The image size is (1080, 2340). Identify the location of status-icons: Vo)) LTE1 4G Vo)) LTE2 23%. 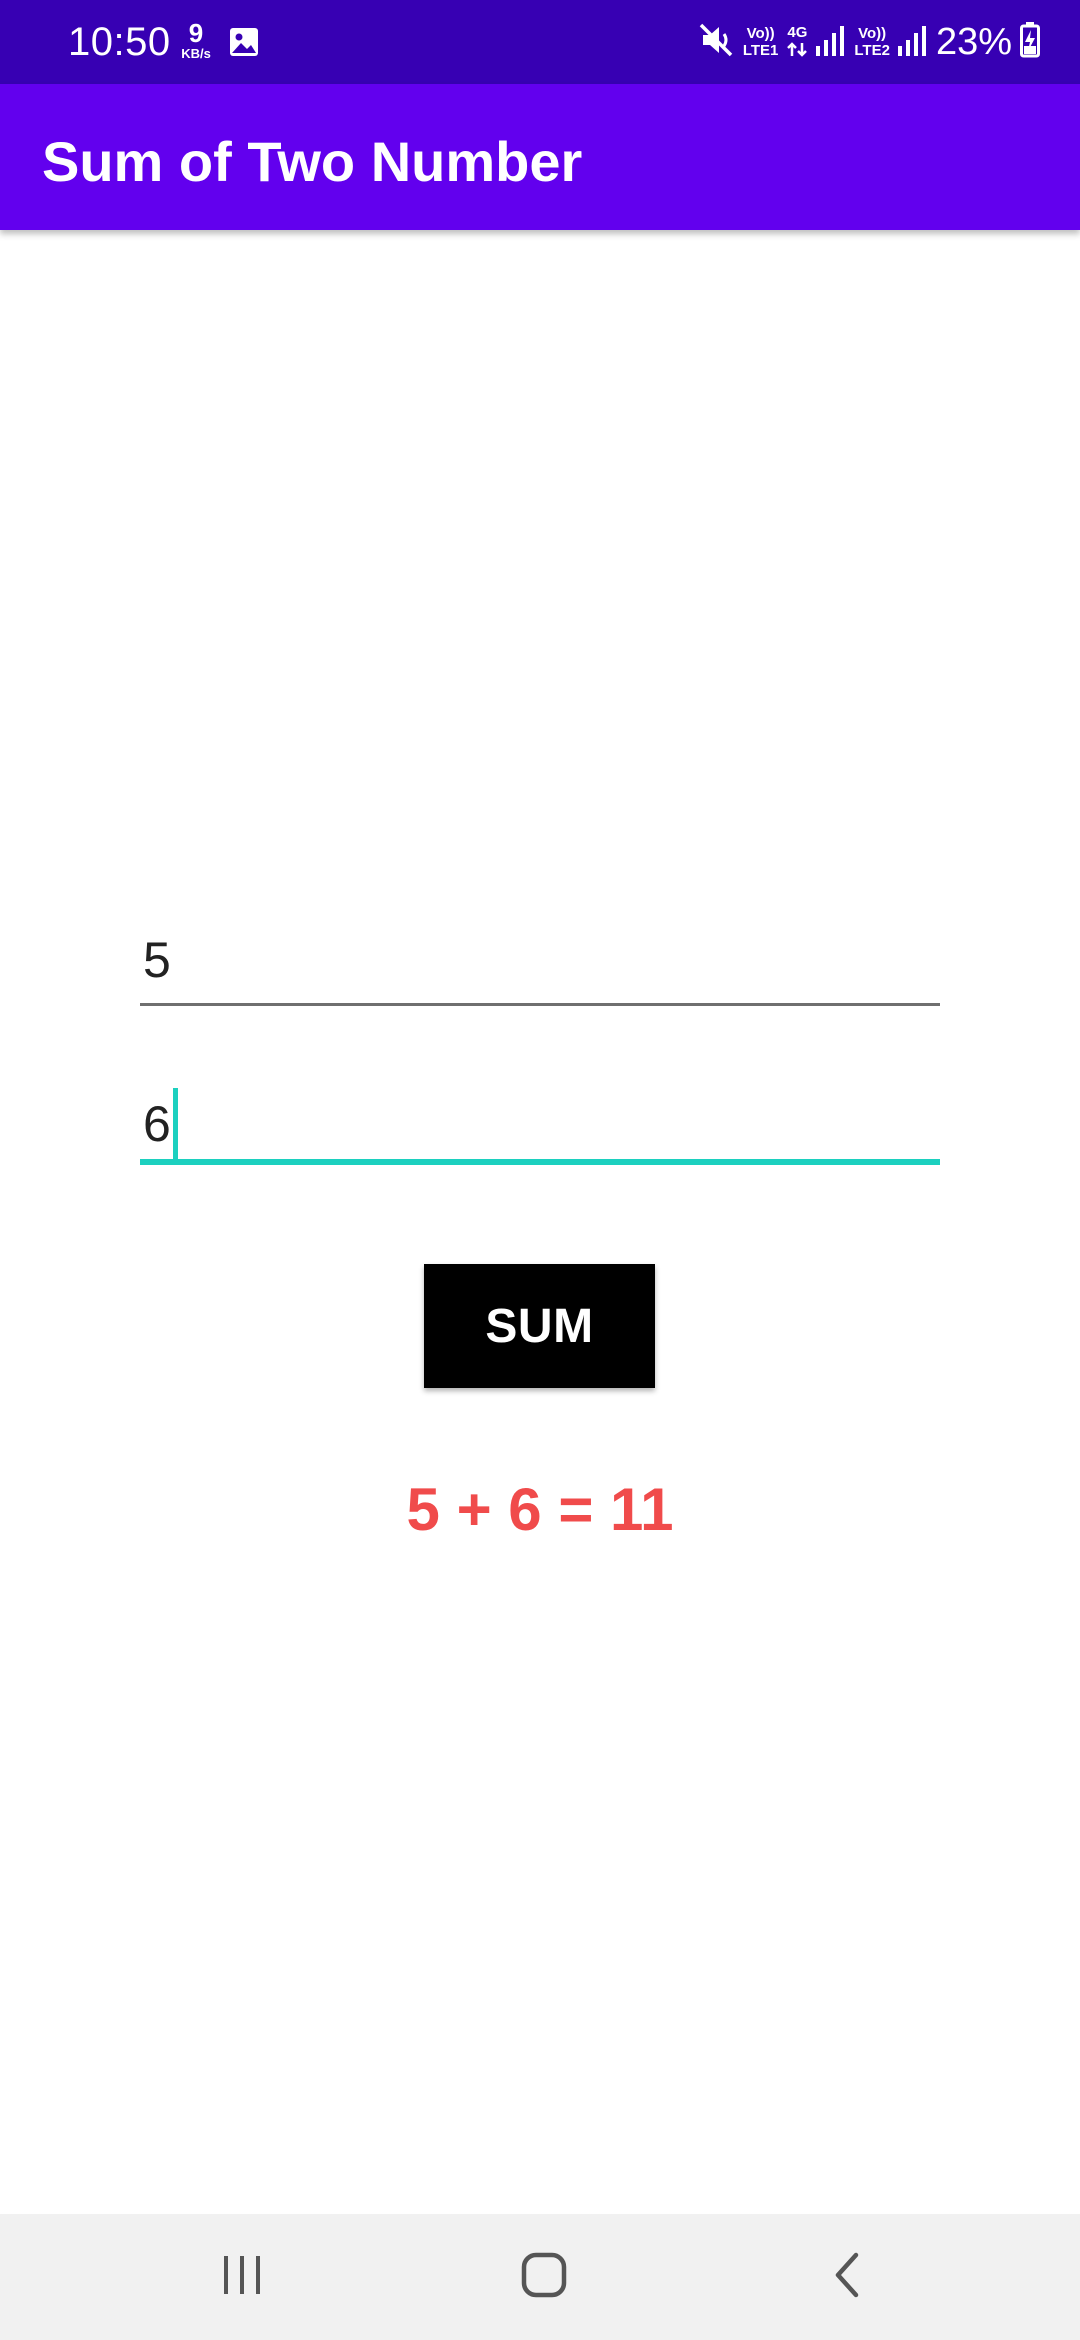
(869, 42).